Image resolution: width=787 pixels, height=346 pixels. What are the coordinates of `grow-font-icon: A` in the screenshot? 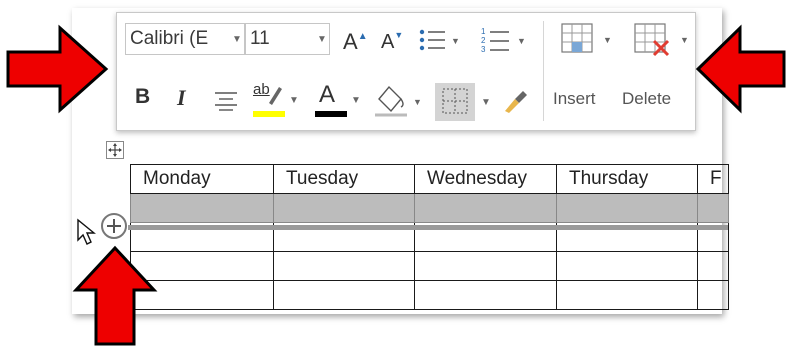 It's located at (350, 41).